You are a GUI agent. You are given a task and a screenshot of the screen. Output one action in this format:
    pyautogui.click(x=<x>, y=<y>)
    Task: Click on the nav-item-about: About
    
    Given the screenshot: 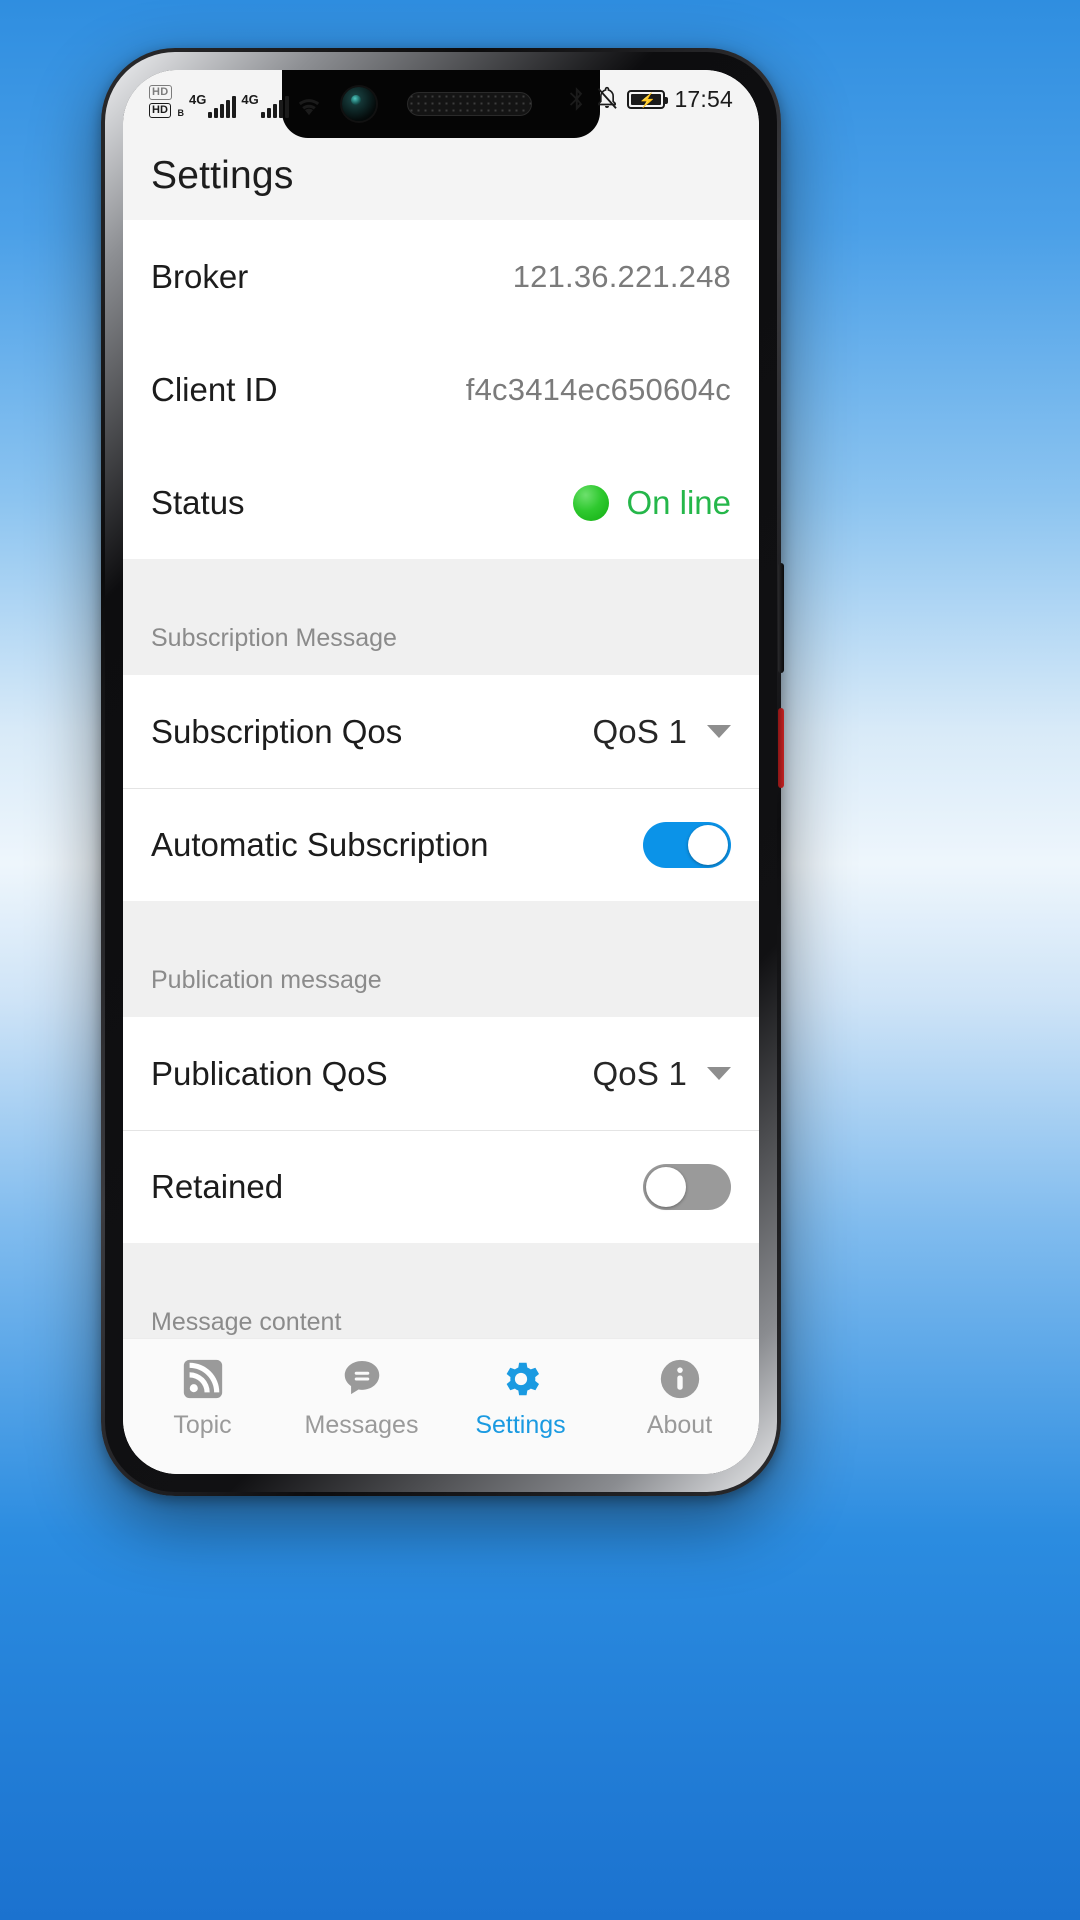 What is the action you would take?
    pyautogui.click(x=679, y=1398)
    